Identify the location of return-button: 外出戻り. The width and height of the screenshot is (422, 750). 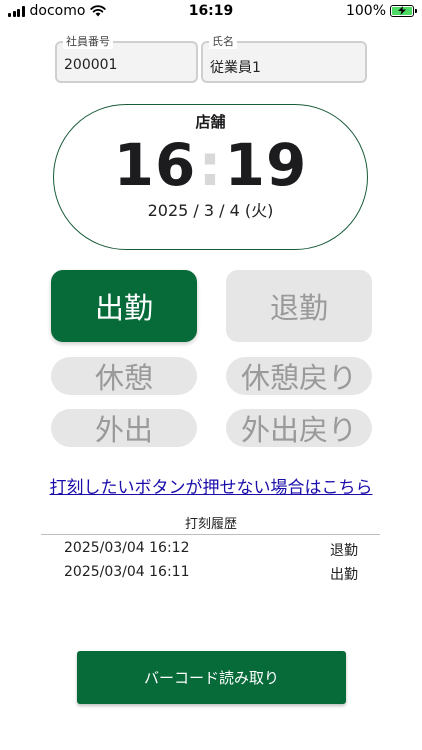
(299, 428).